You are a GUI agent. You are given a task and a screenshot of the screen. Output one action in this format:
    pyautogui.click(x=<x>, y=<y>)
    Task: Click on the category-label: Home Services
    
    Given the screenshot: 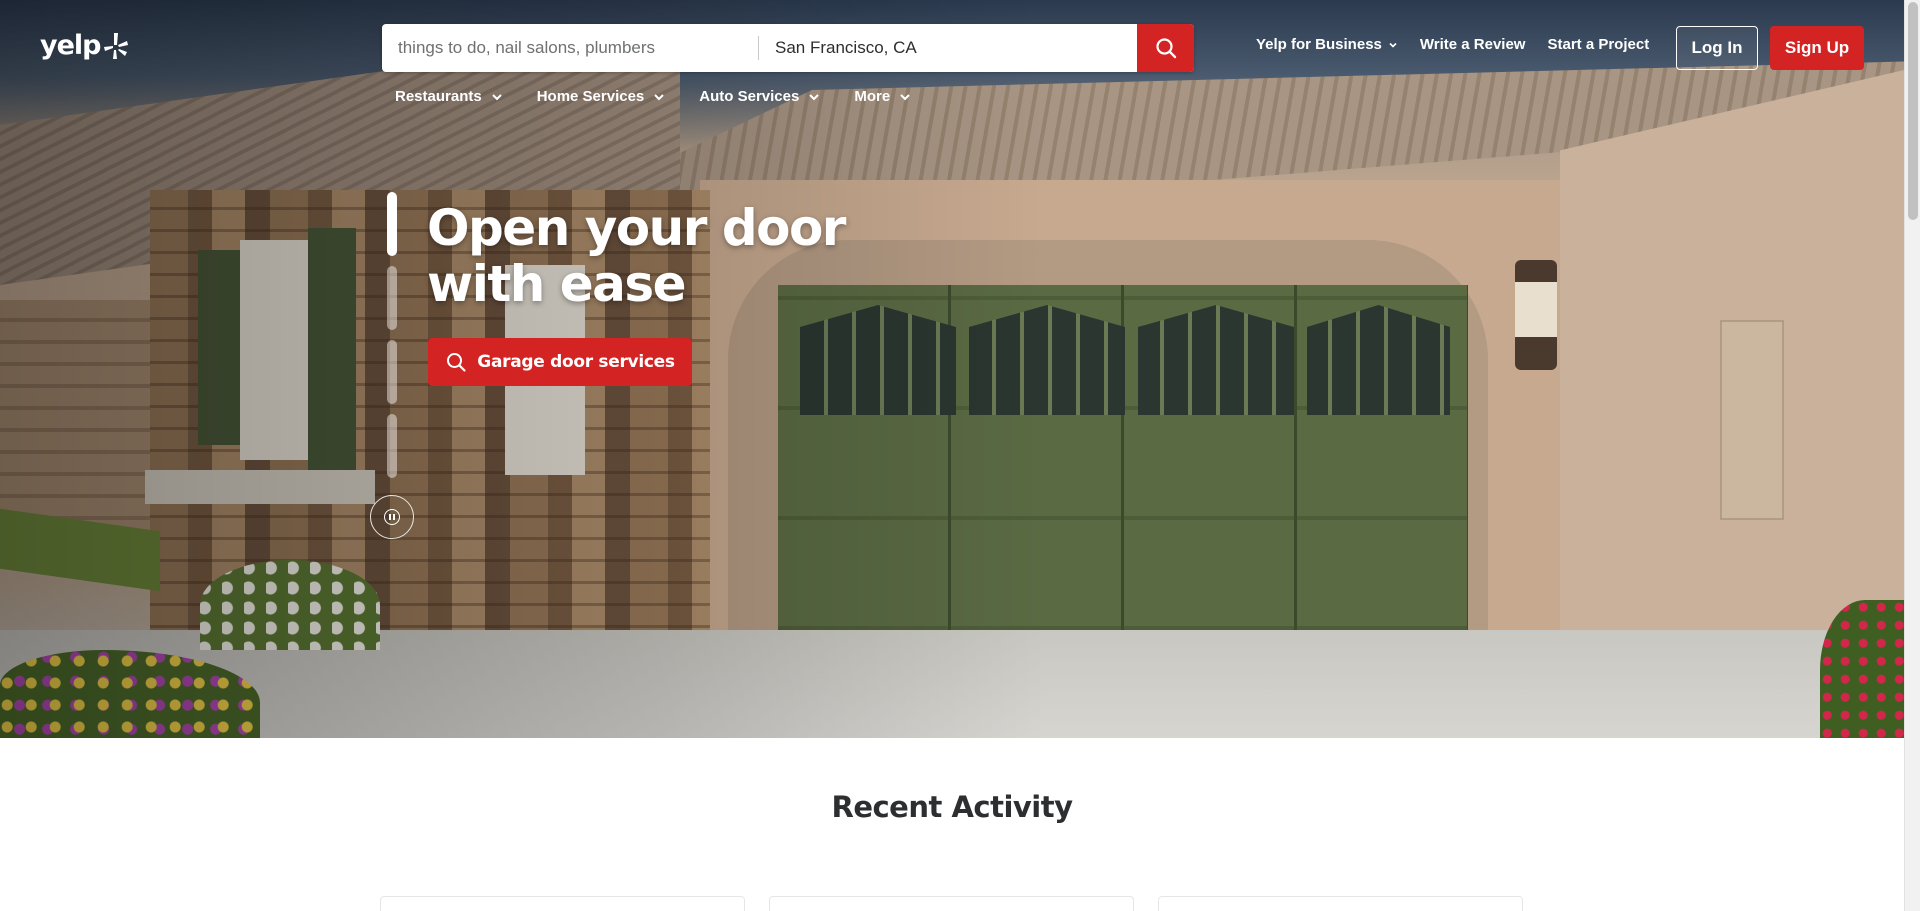 What is the action you would take?
    pyautogui.click(x=590, y=96)
    